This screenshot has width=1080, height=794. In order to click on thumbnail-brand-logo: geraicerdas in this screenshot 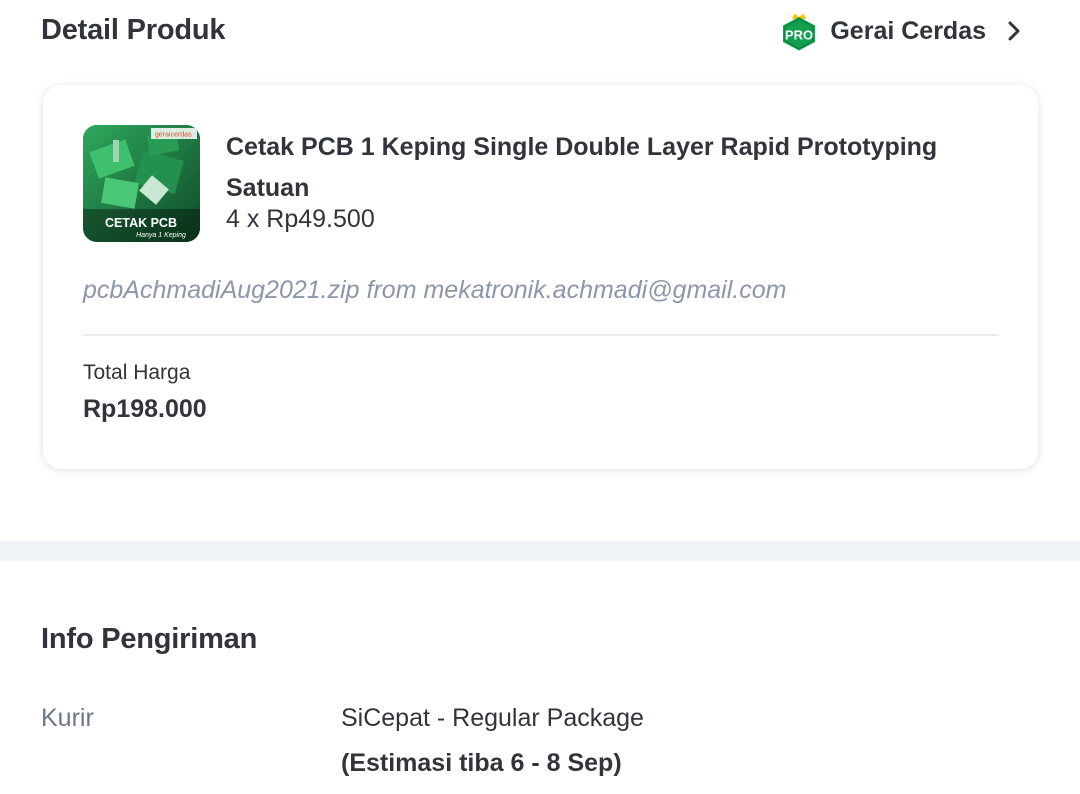, I will do `click(173, 135)`.